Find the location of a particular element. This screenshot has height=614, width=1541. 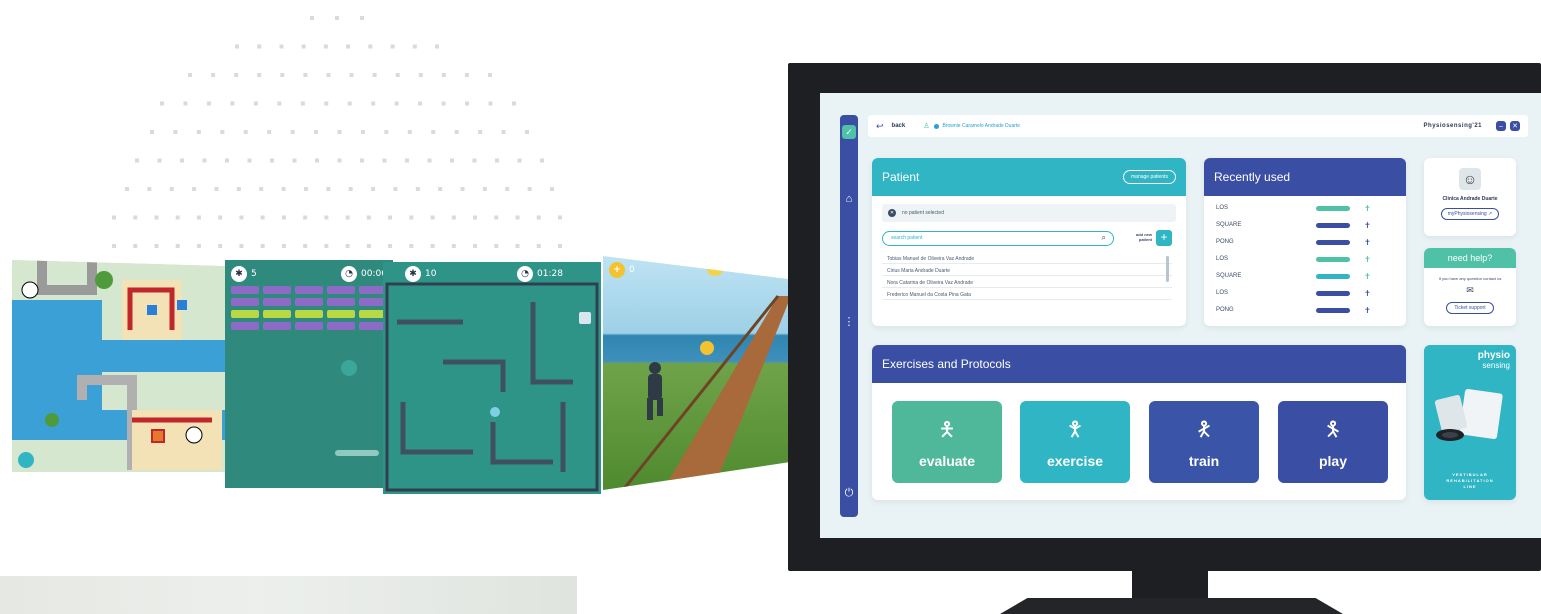

more-vertical-icon: ⋮ is located at coordinates (849, 321).